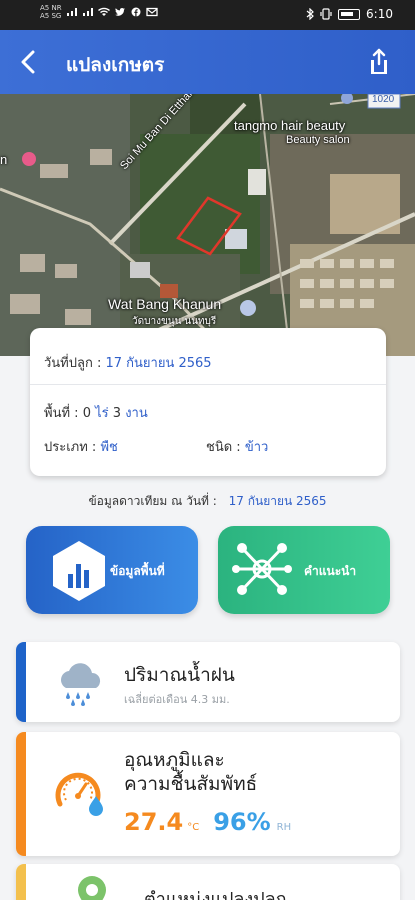 The height and width of the screenshot is (900, 415). I want to click on card-divider, so click(208, 384).